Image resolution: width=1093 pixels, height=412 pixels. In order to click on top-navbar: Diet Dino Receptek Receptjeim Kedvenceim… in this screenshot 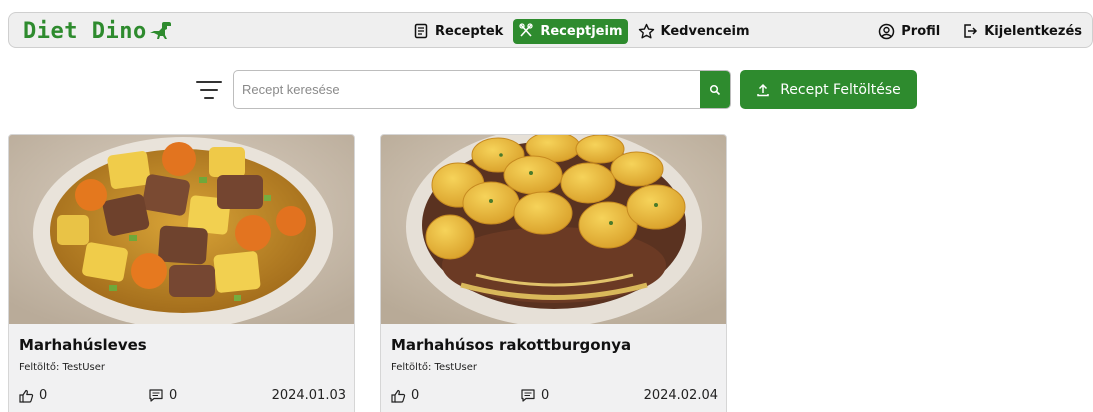, I will do `click(550, 30)`.